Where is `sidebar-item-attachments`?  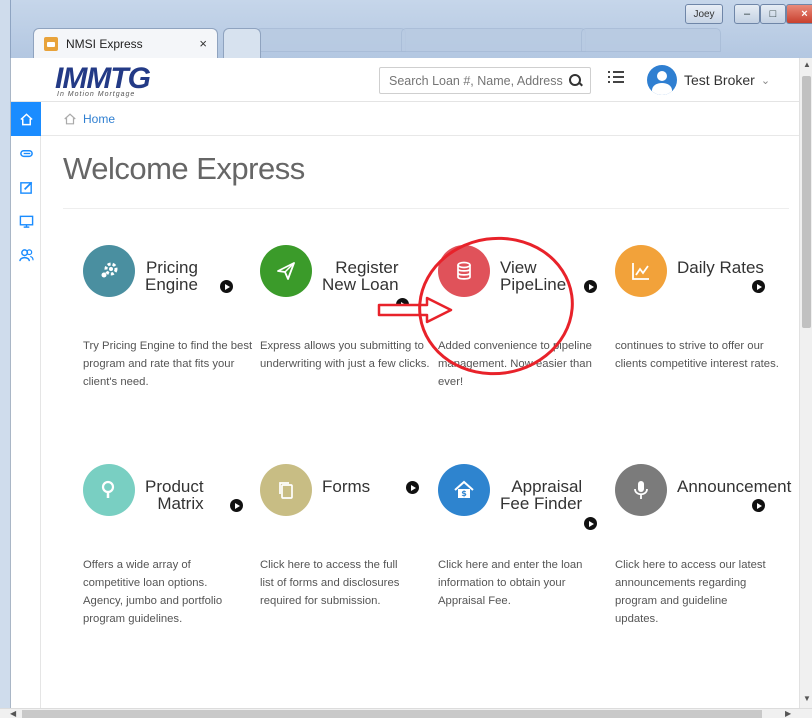
sidebar-item-attachments is located at coordinates (26, 153).